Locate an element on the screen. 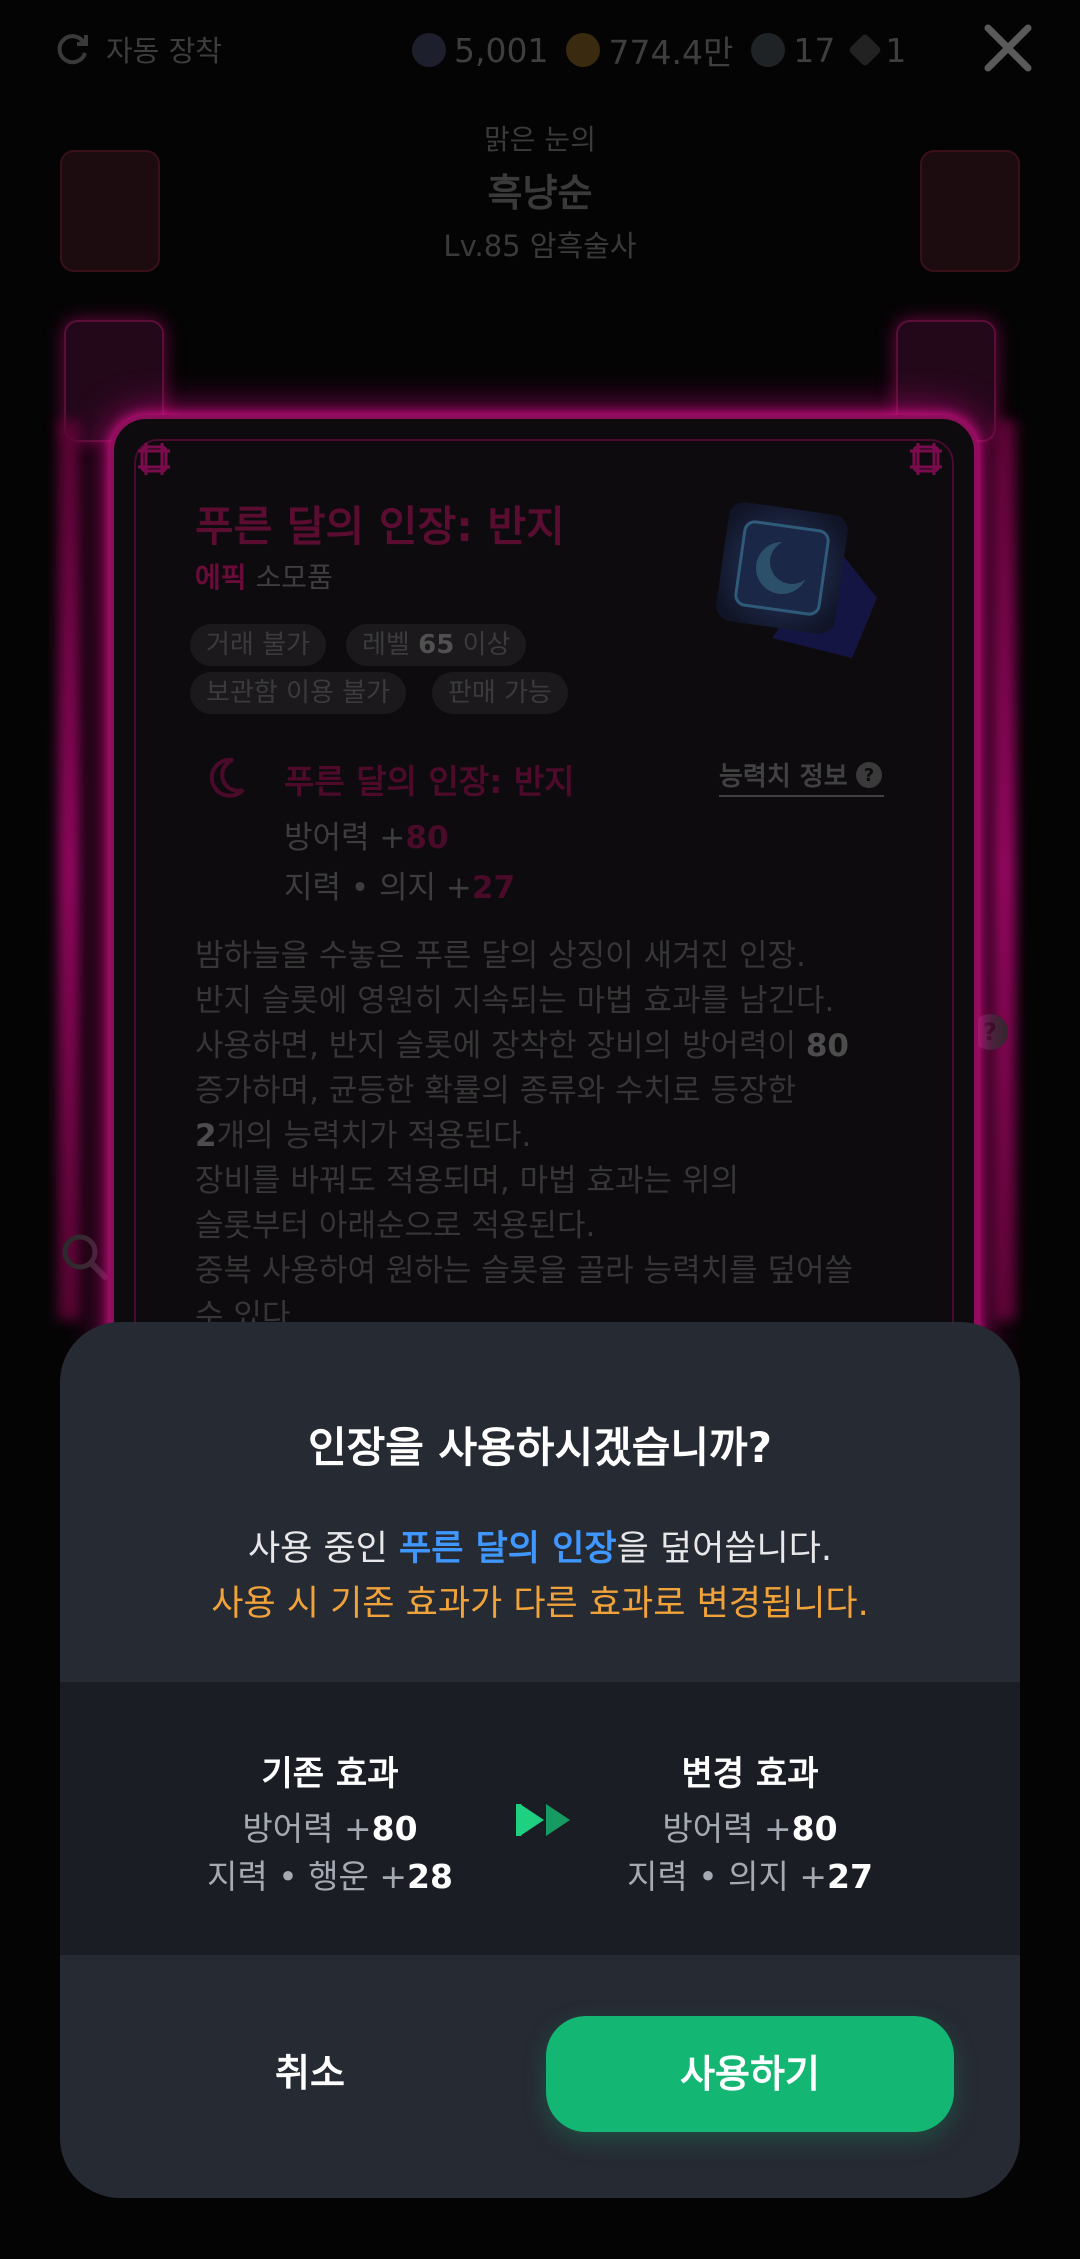 The image size is (1080, 2259). new-effect-line: 지력 • 의지 +27 is located at coordinates (750, 1876).